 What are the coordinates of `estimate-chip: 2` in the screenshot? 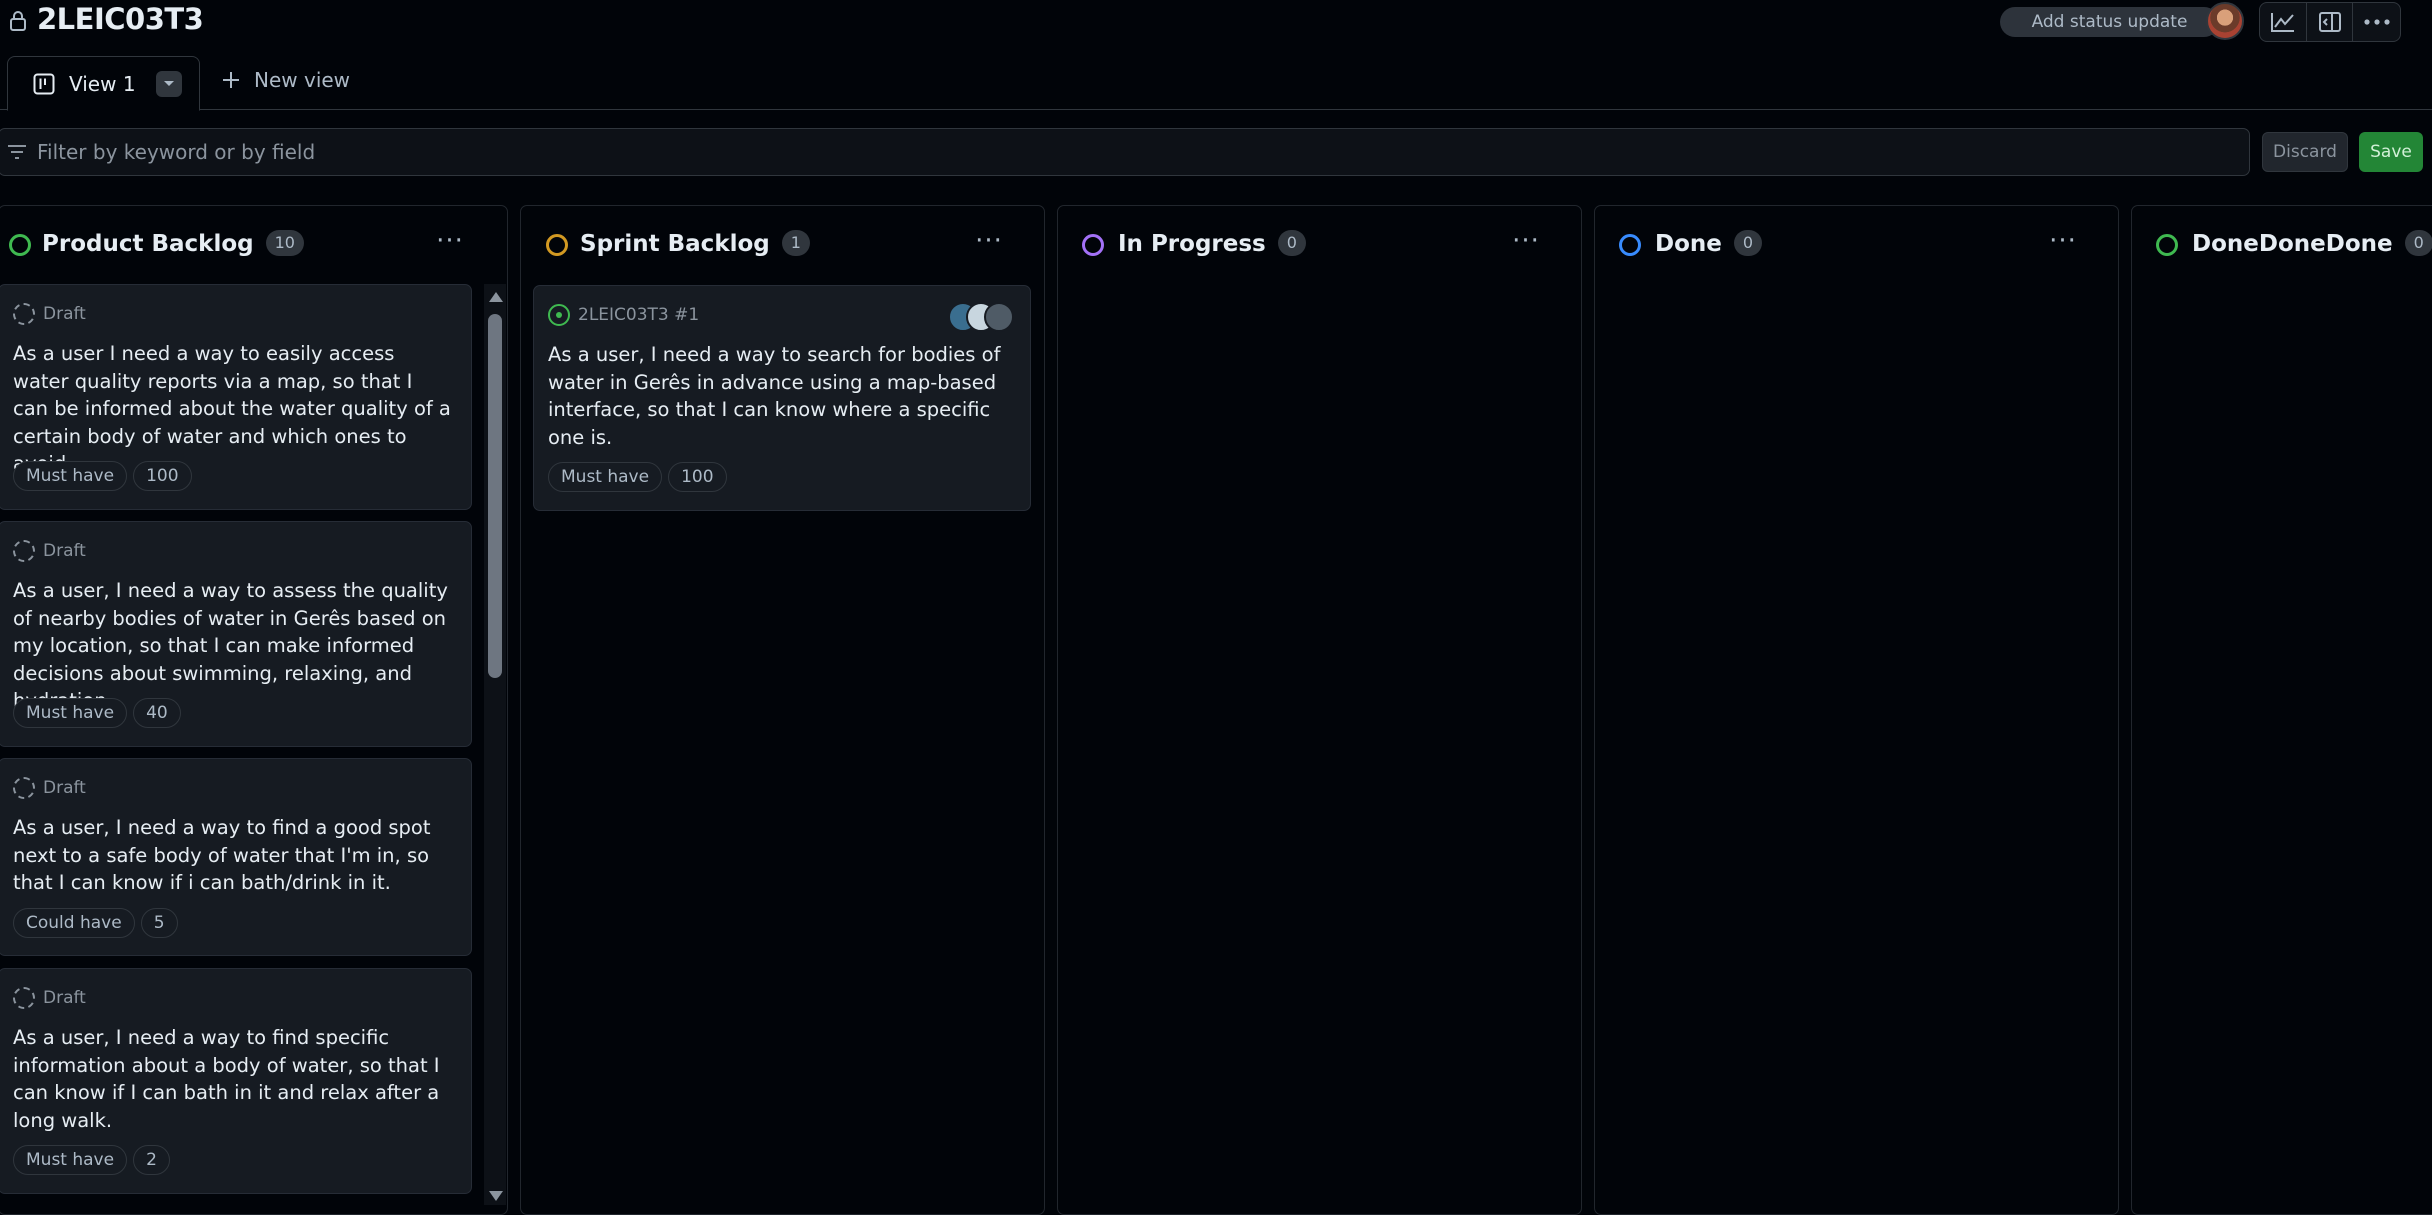 It's located at (151, 1160).